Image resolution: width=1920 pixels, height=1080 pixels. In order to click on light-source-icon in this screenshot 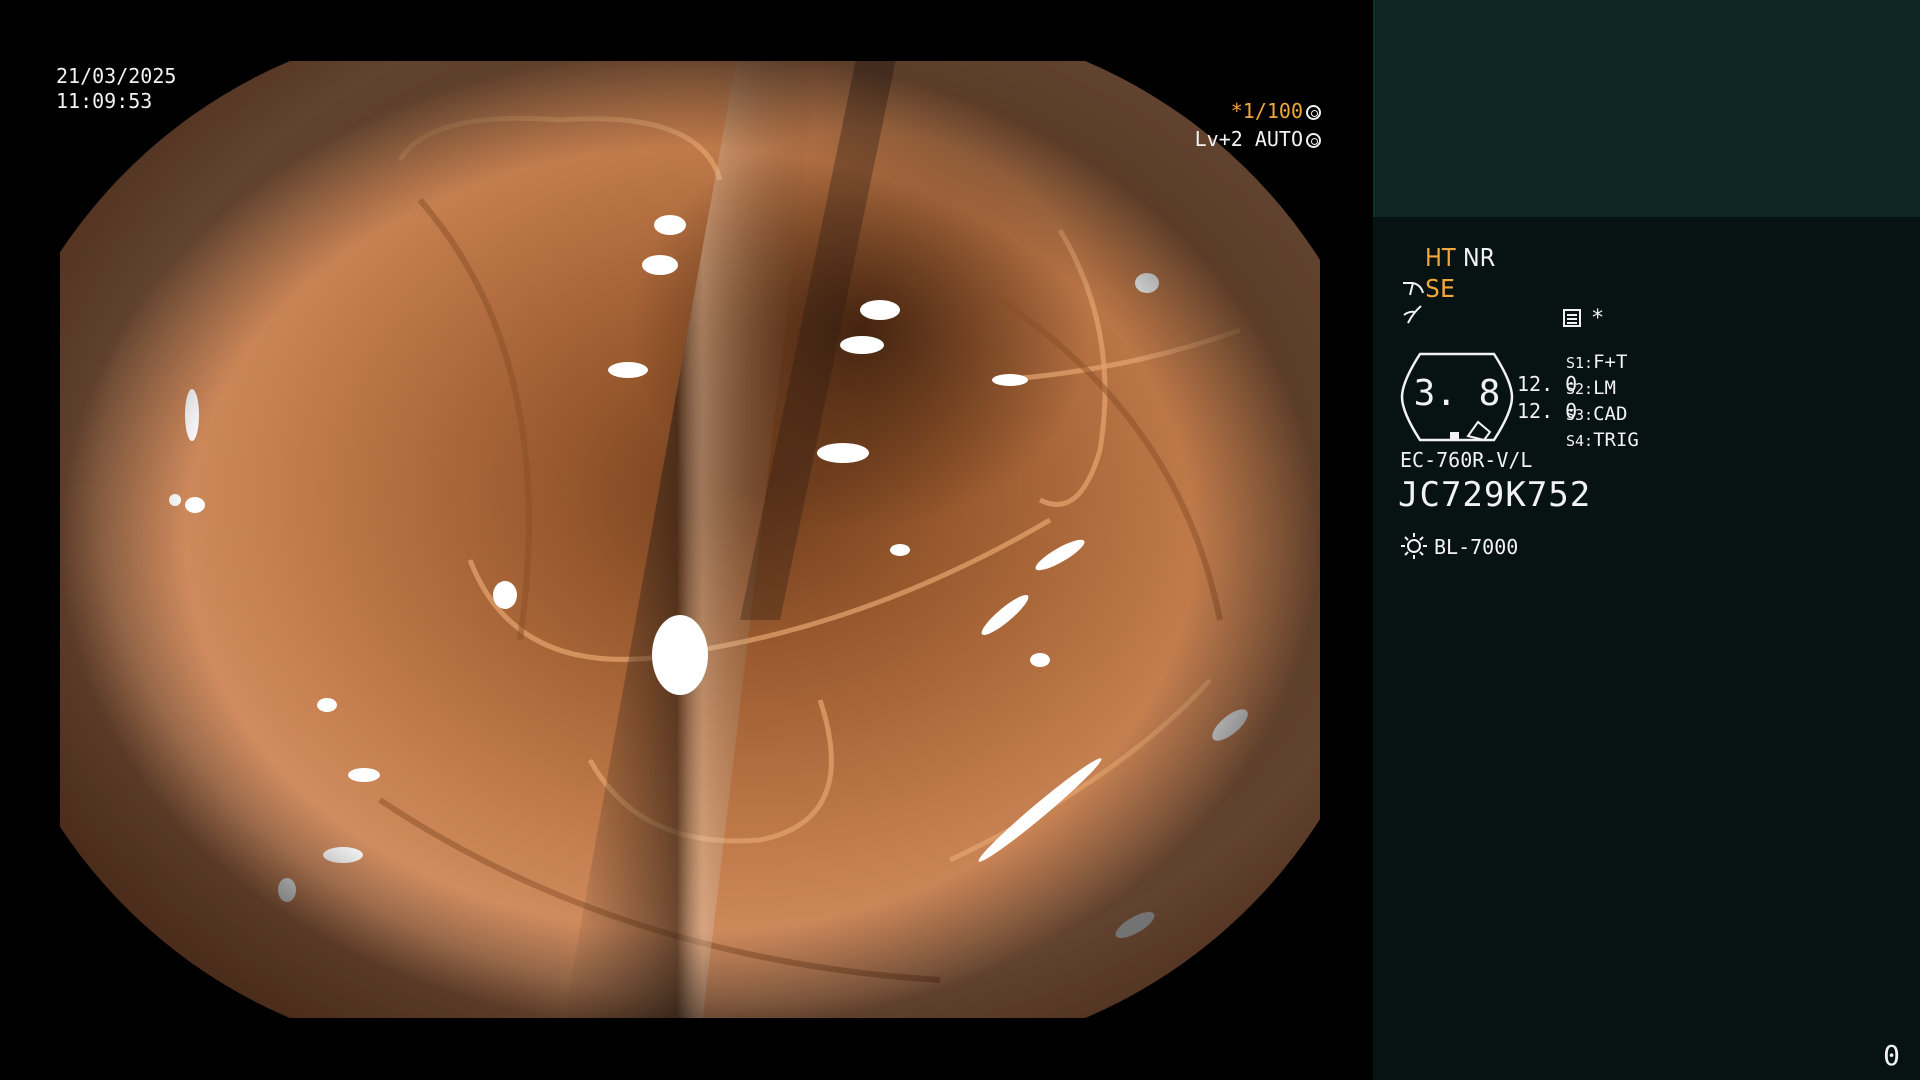, I will do `click(1414, 546)`.